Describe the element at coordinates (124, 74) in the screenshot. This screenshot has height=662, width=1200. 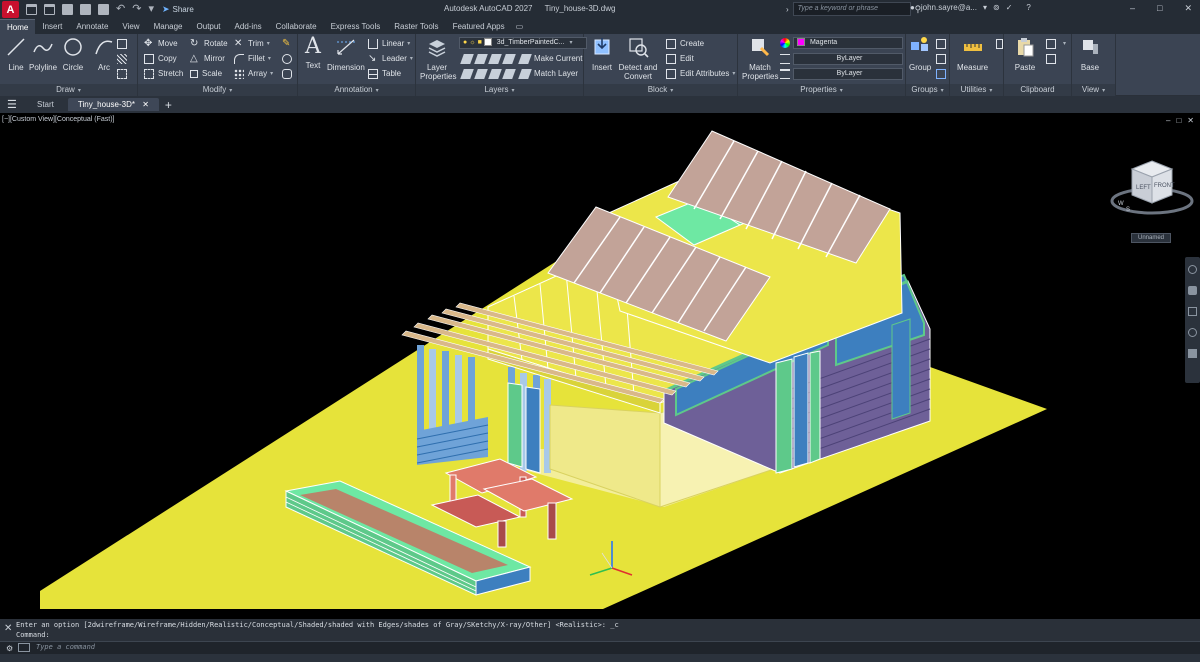
I see `boundary-tool` at that location.